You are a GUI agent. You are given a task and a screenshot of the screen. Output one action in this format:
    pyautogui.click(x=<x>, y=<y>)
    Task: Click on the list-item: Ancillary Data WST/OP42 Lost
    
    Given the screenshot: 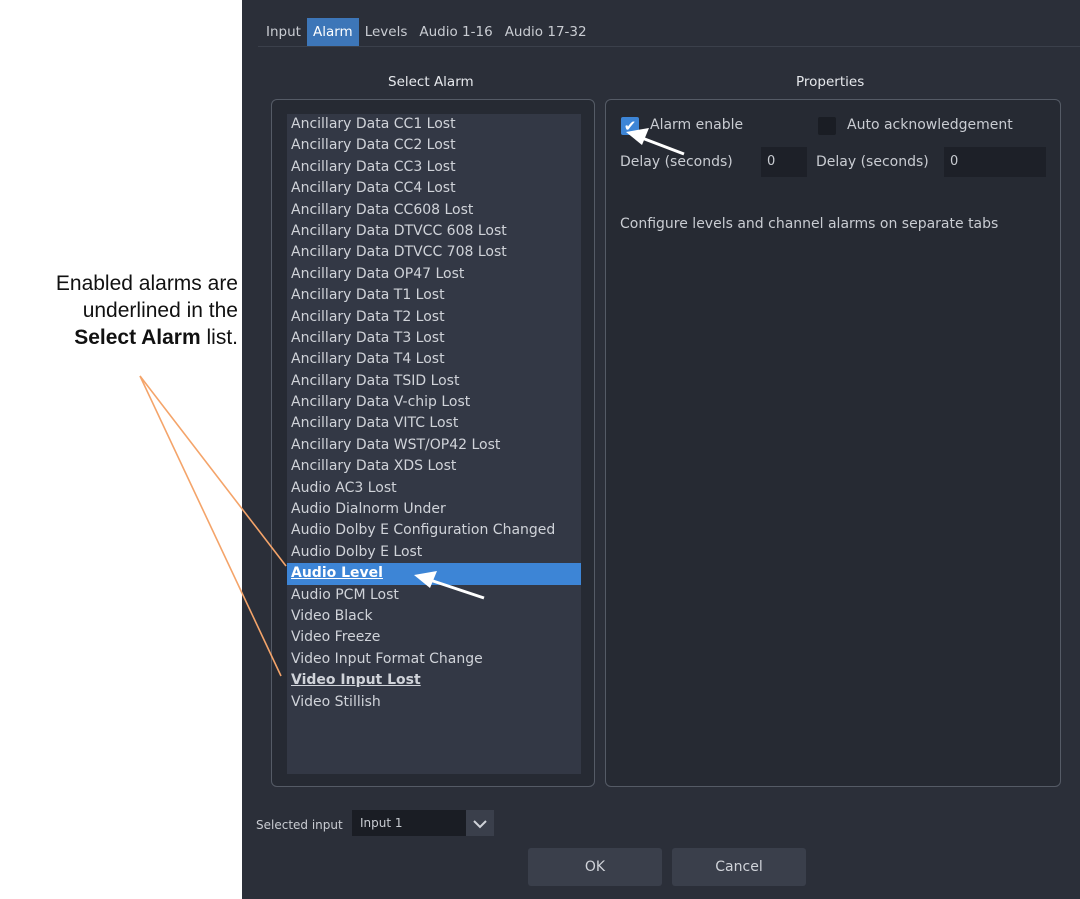 What is the action you would take?
    pyautogui.click(x=434, y=445)
    